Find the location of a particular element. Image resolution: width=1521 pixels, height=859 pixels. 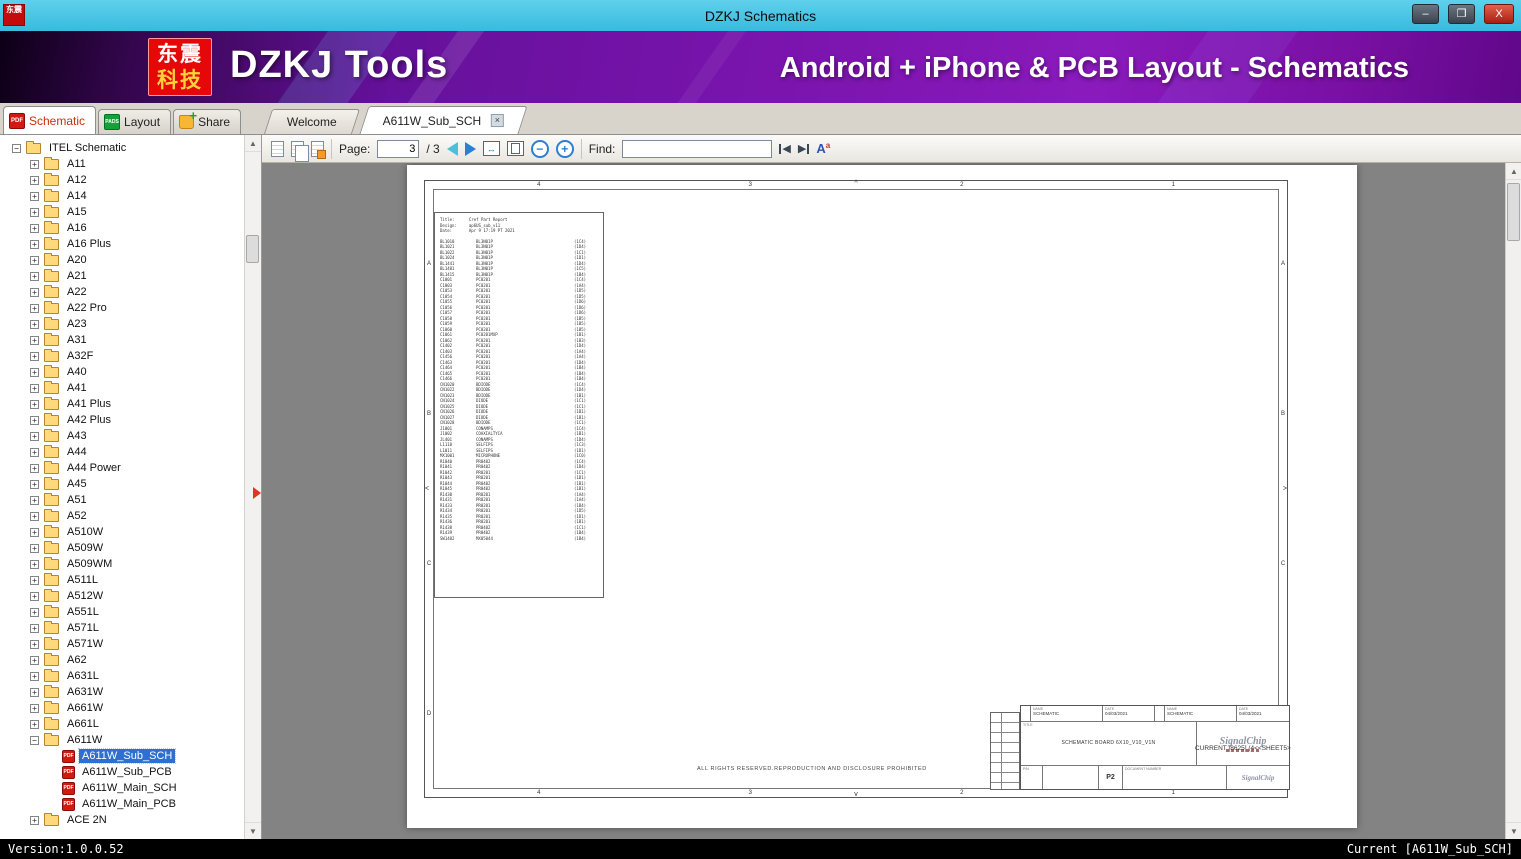

title-bar: 东震 DZKJ Schematics – ❐ X is located at coordinates (760, 15).